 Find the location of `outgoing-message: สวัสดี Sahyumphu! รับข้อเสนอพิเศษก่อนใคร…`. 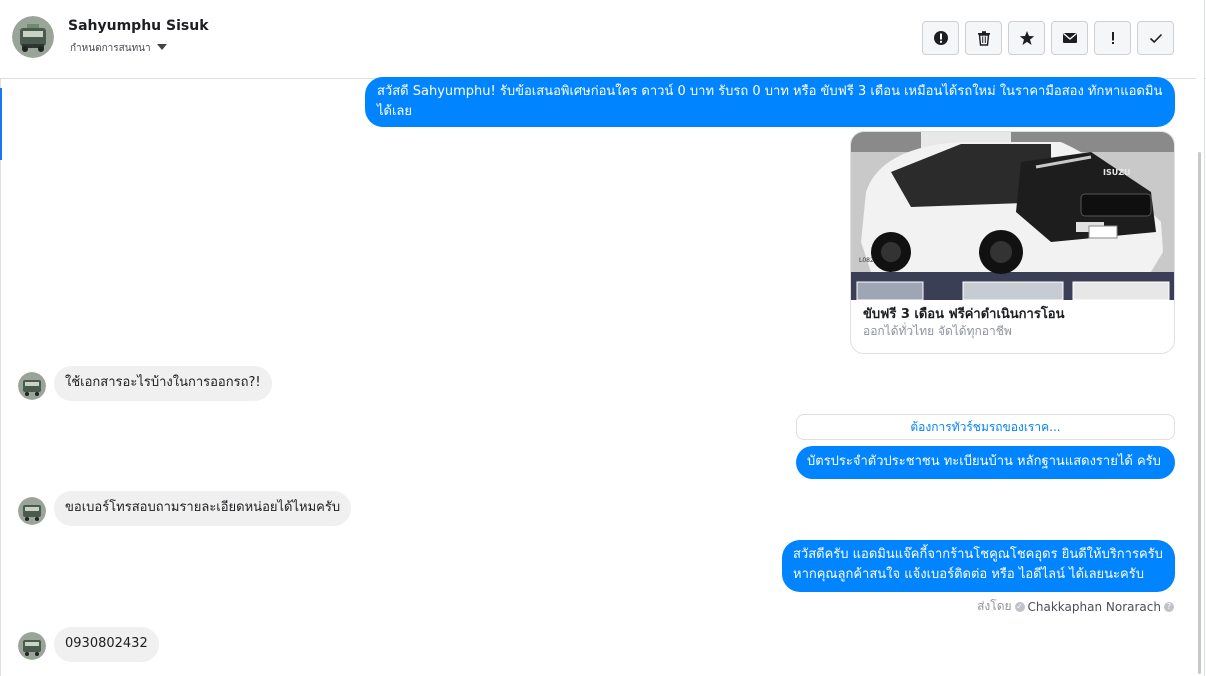

outgoing-message: สวัสดี Sahyumphu! รับข้อเสนอพิเศษก่อนใคร… is located at coordinates (770, 102).